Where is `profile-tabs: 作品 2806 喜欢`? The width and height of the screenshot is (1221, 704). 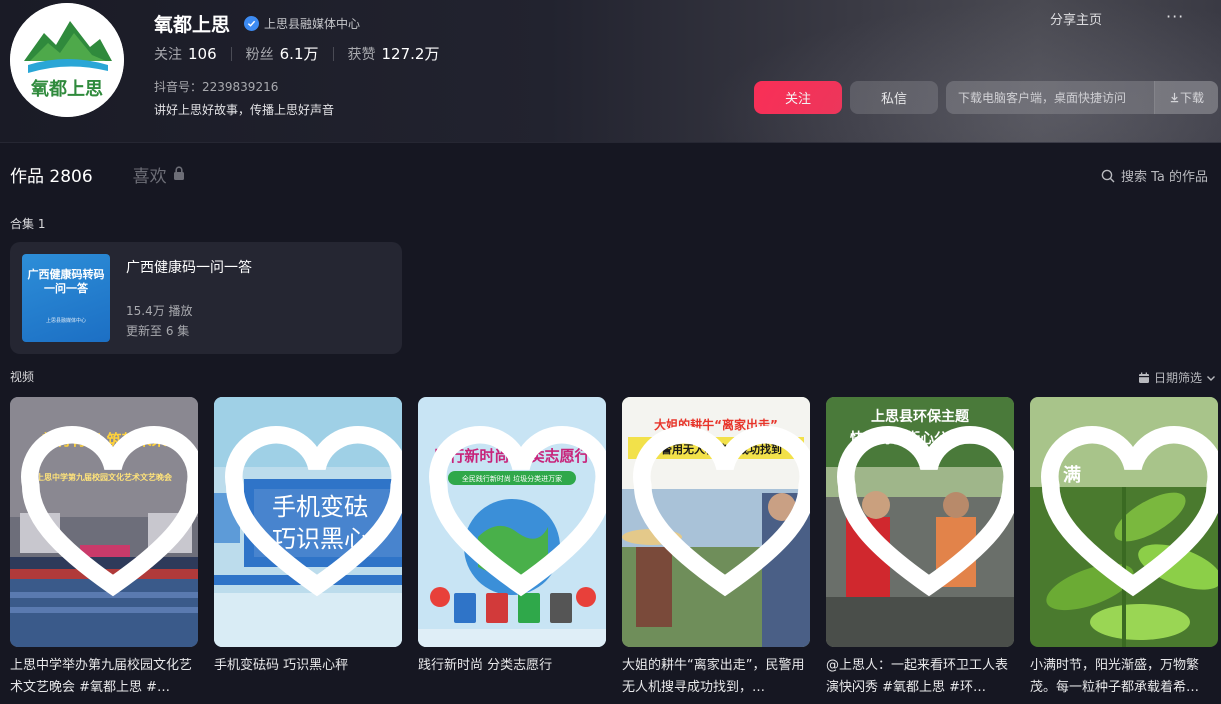
profile-tabs: 作品 2806 喜欢 is located at coordinates (97, 174).